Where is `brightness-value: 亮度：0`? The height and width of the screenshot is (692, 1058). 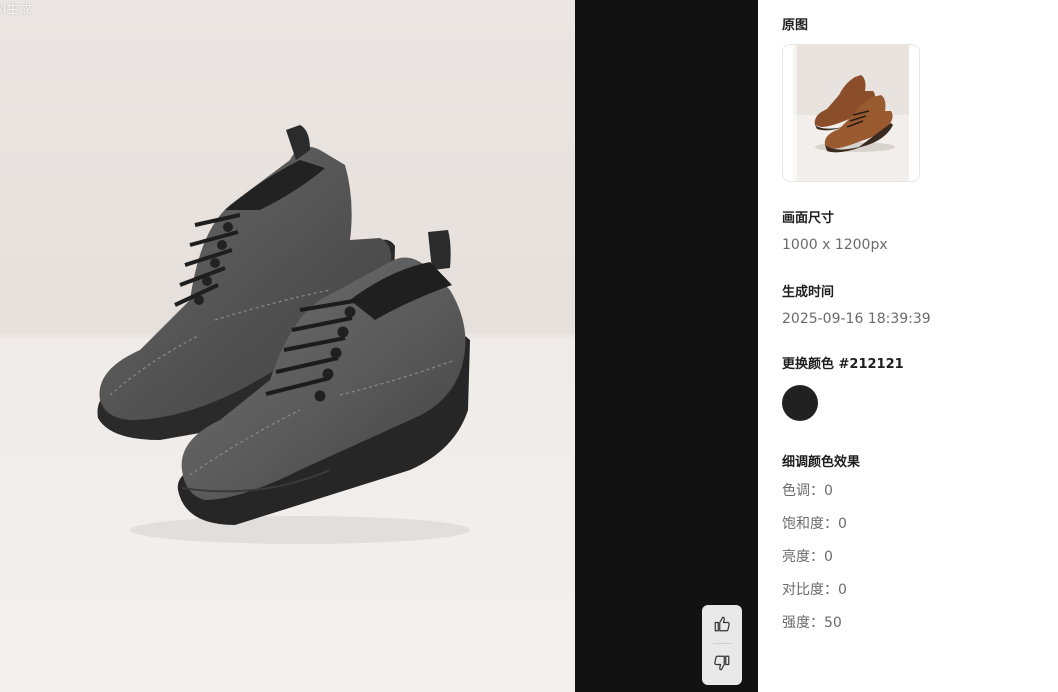 brightness-value: 亮度：0 is located at coordinates (807, 557).